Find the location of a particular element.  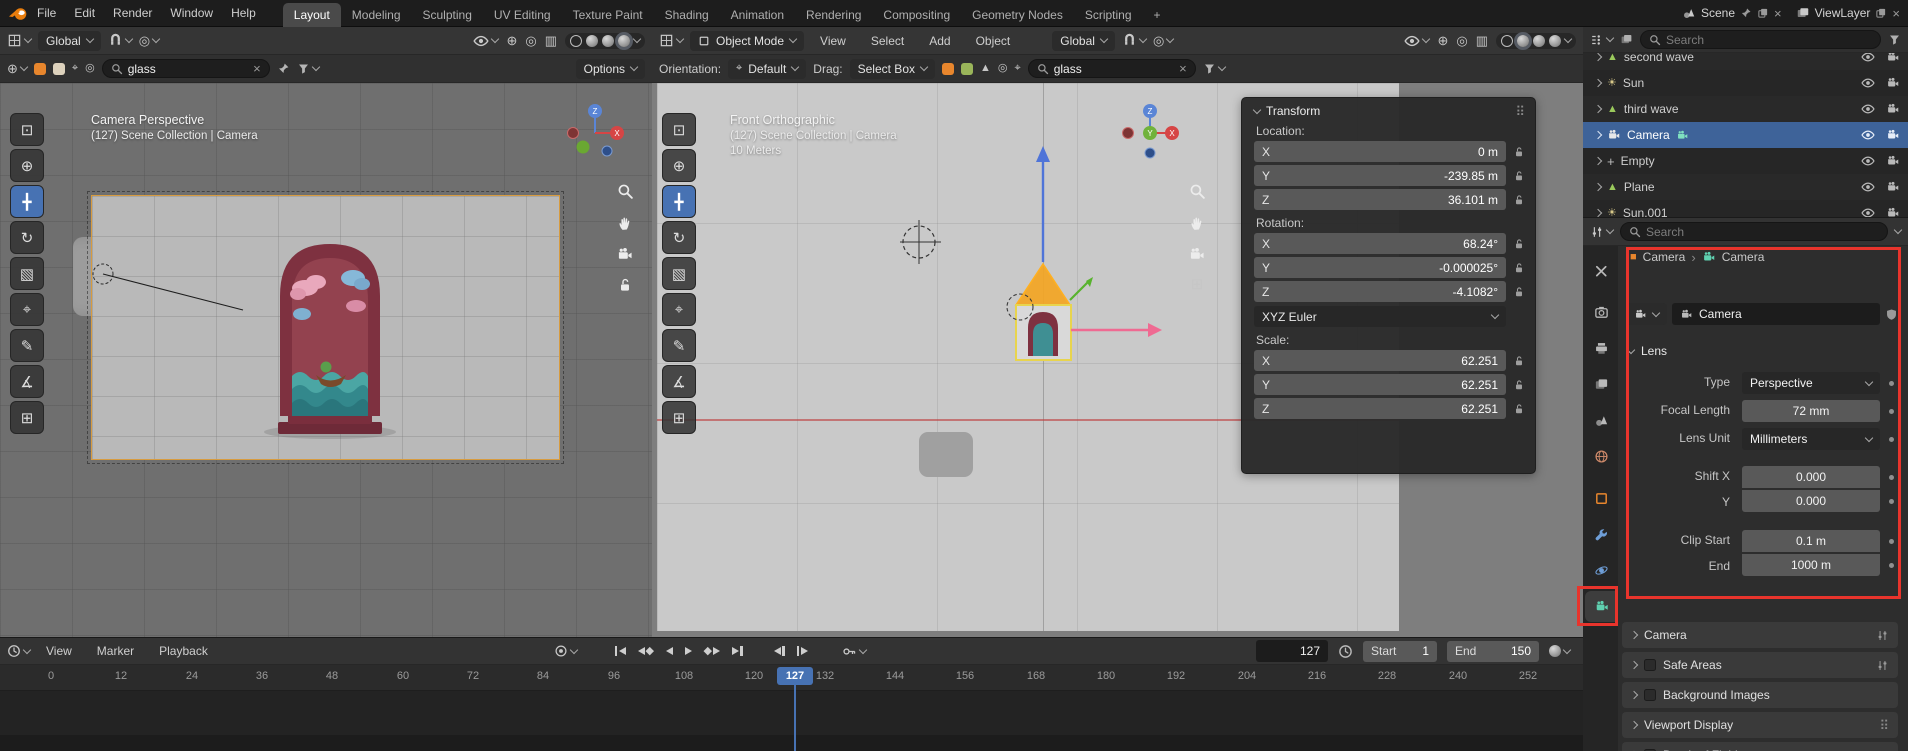

prev-keyframe-button is located at coordinates (646, 651).